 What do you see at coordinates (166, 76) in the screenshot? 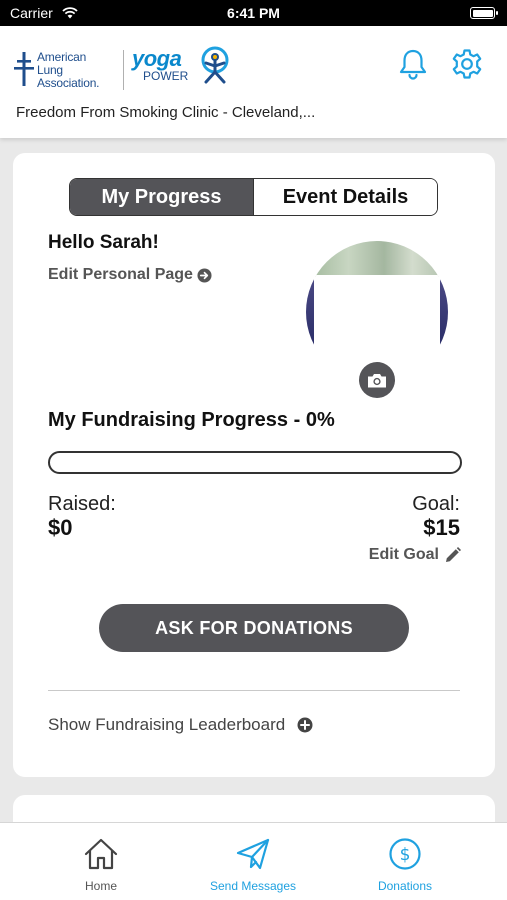
I see `power-word: POWER` at bounding box center [166, 76].